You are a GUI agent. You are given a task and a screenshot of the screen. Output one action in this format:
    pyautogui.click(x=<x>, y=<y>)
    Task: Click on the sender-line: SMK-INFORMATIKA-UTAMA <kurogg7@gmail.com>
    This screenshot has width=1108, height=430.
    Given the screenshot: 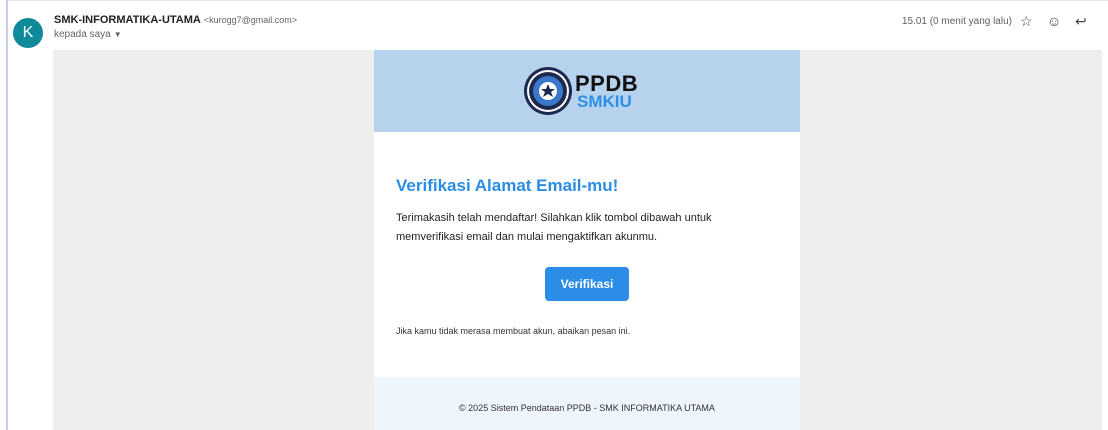 What is the action you would take?
    pyautogui.click(x=175, y=20)
    